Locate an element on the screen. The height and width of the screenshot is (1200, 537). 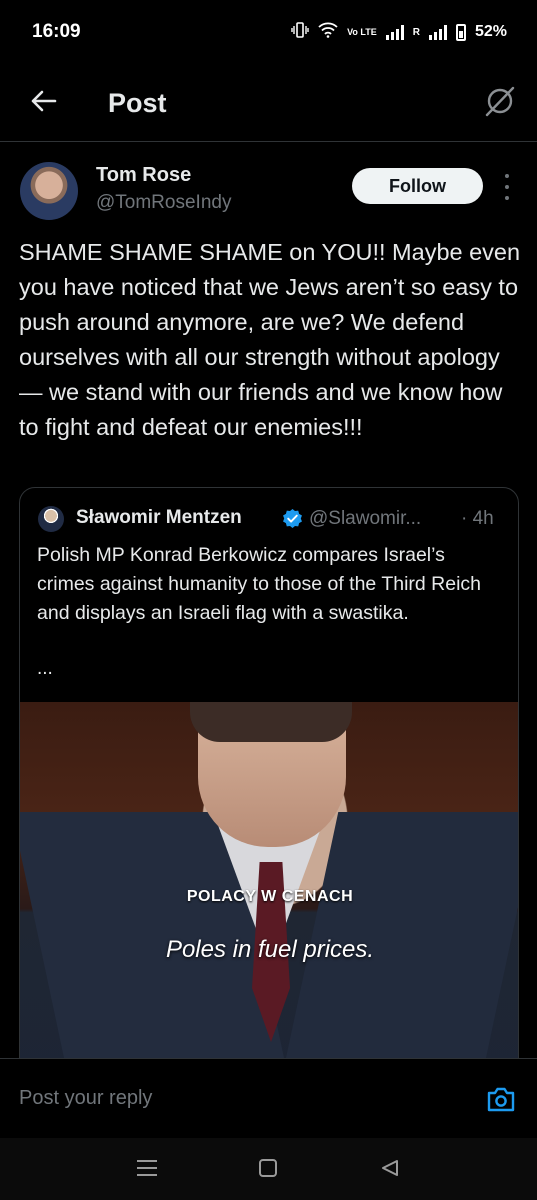
quote-author-avatar is located at coordinates (51, 519).